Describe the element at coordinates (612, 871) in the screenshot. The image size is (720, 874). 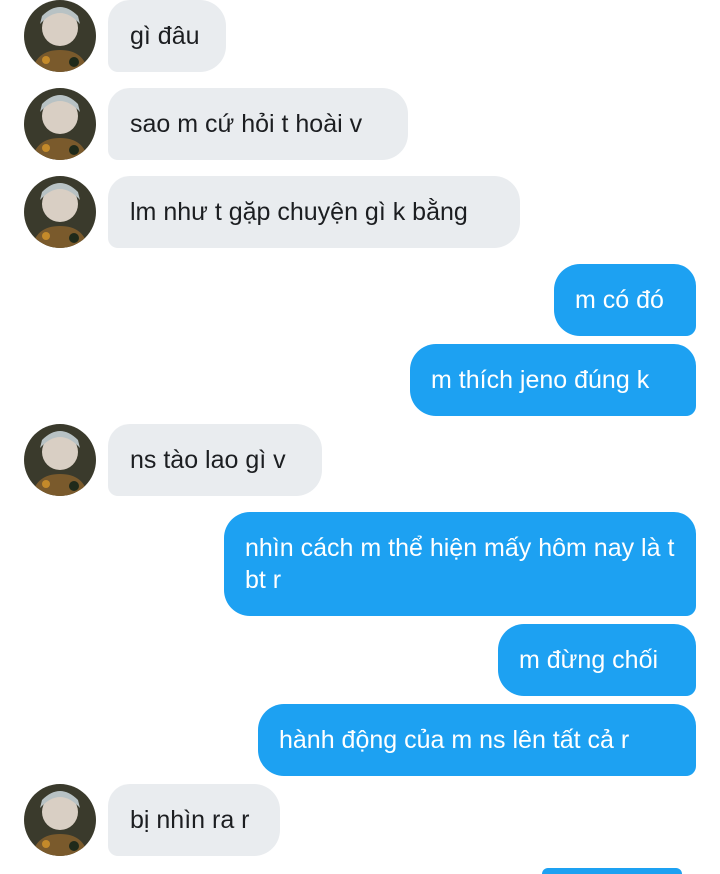
I see `message-bubble-outgoing-partial` at that location.